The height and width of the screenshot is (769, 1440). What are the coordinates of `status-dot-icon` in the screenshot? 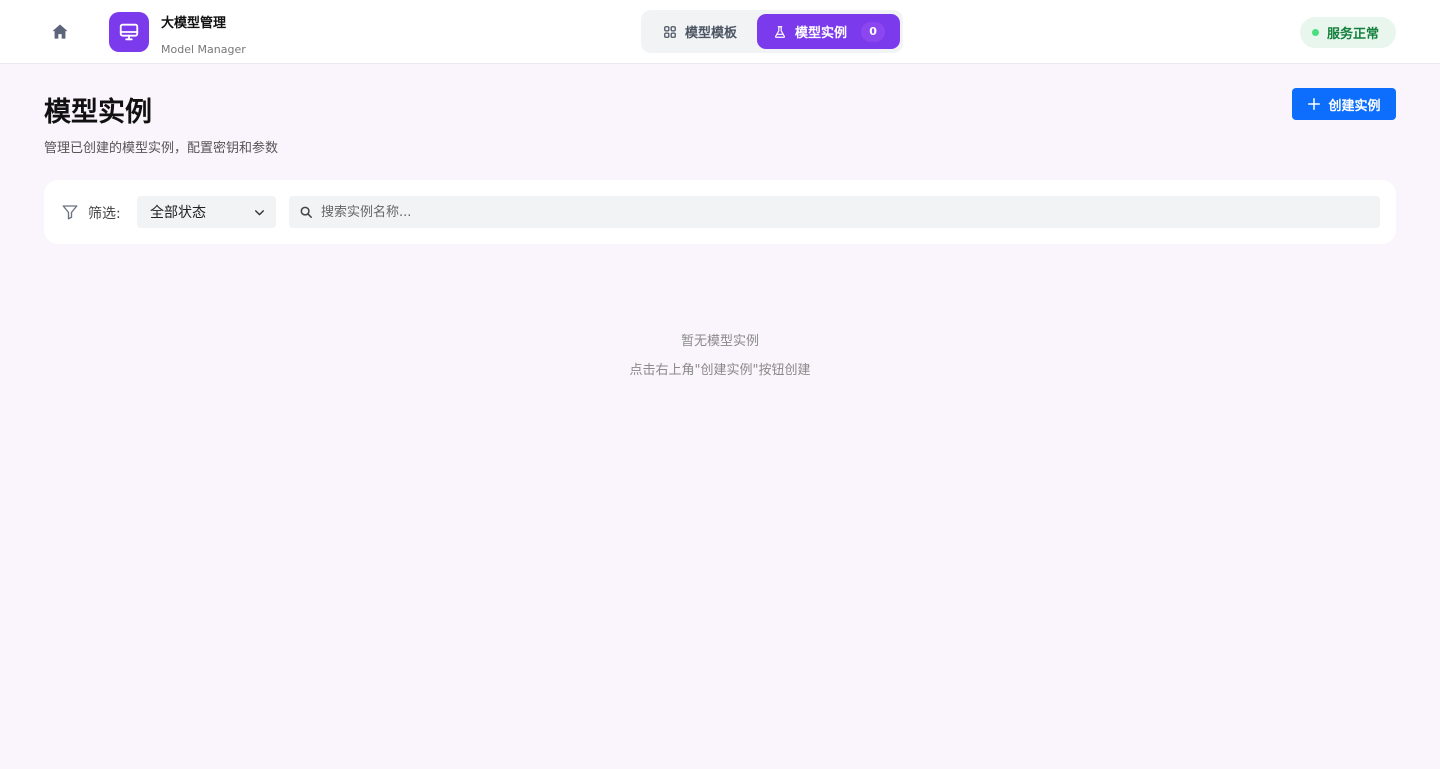 It's located at (1315, 32).